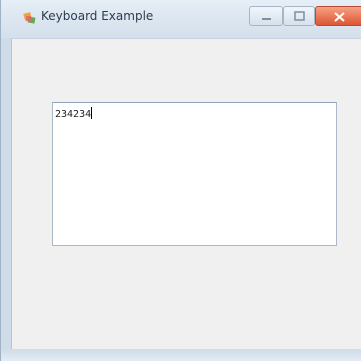 Image resolution: width=361 pixels, height=361 pixels. I want to click on close-button, so click(338, 16).